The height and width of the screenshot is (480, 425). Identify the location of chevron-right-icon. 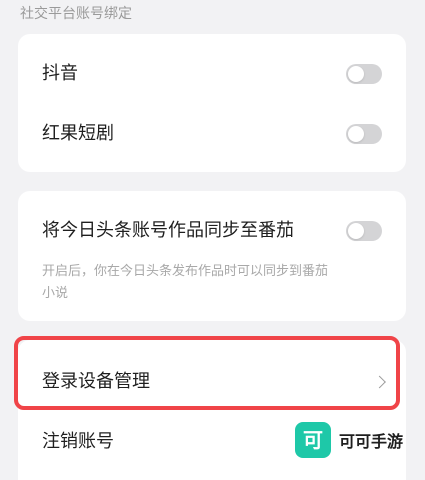
(379, 382).